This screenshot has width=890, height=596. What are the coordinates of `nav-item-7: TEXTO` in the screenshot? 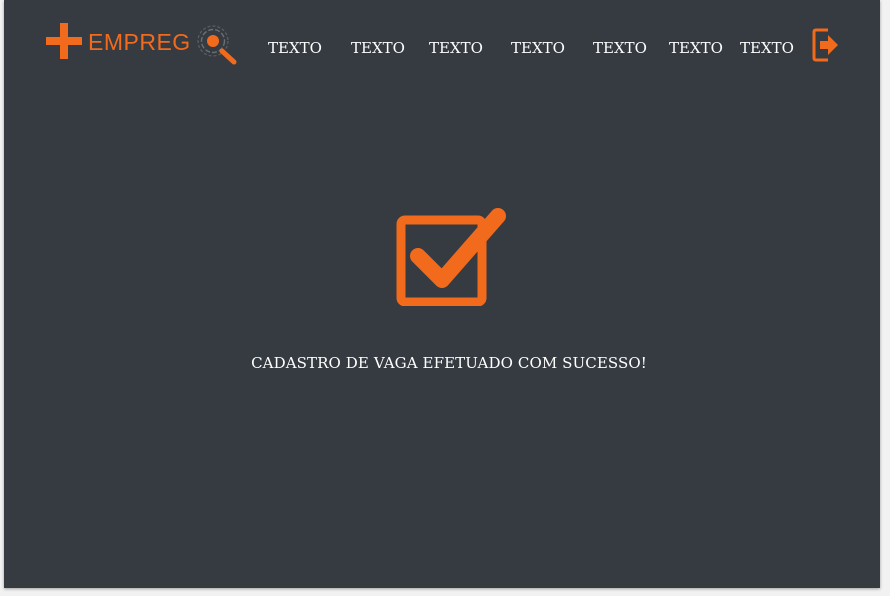 It's located at (767, 48).